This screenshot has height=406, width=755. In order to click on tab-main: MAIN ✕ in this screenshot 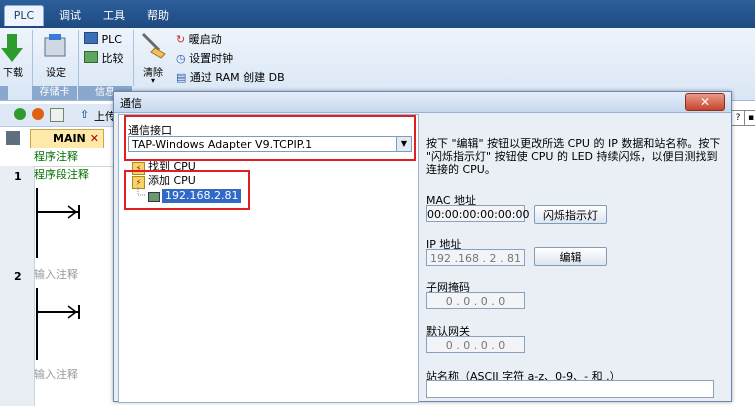, I will do `click(67, 139)`.